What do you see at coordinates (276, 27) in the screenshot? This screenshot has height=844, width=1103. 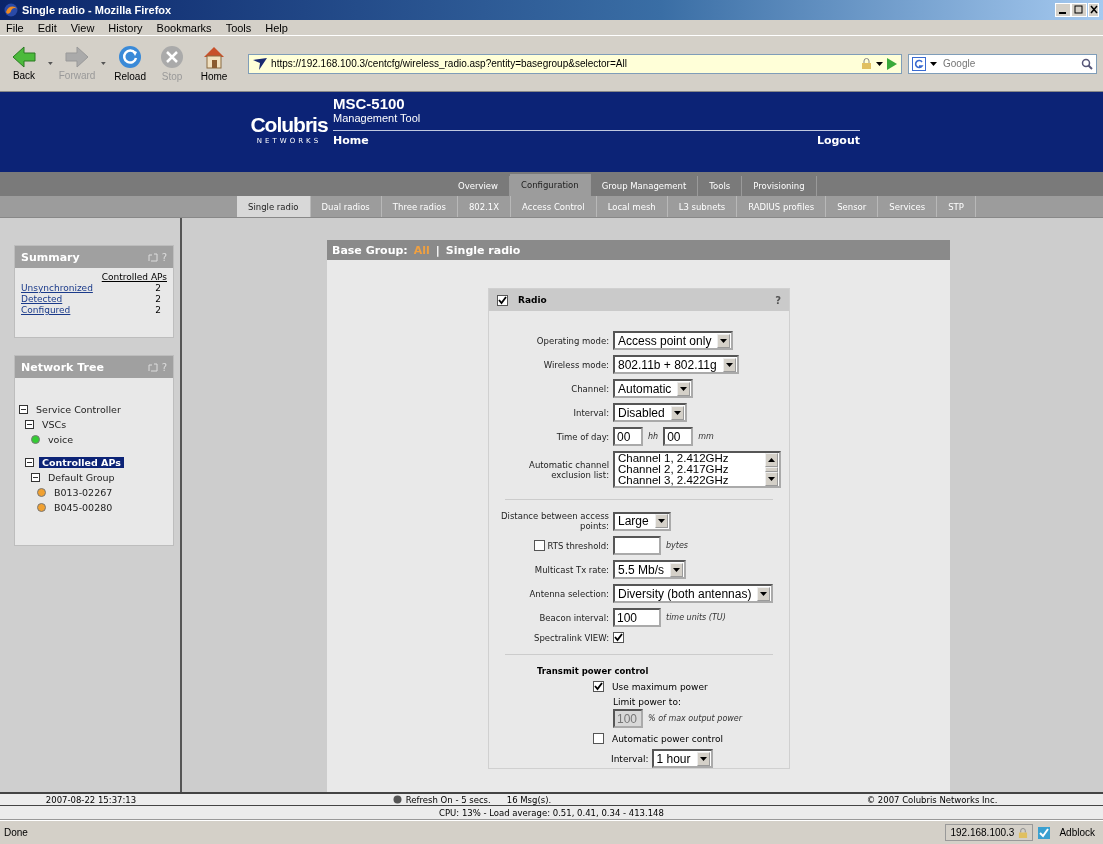 I see `menu-item: Help` at bounding box center [276, 27].